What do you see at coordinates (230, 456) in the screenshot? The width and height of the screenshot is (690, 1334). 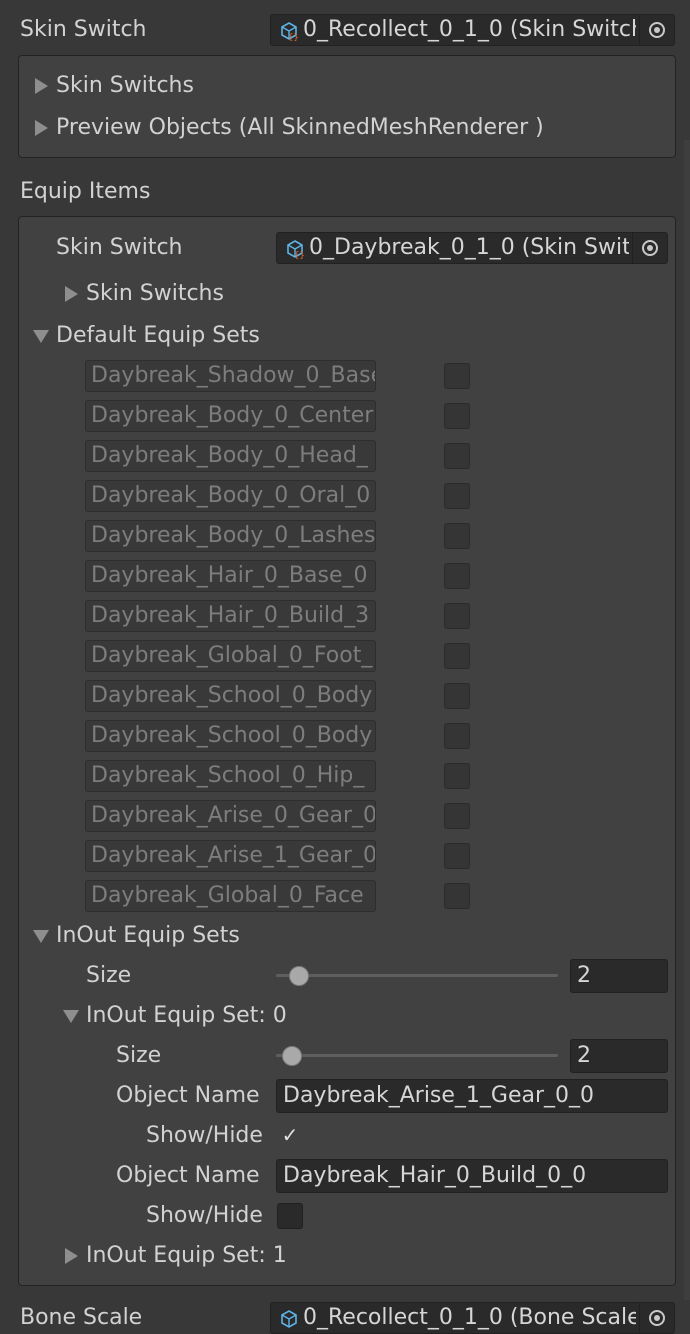 I see `default-equip-set-field: Daybreak_Body_0_Head_` at bounding box center [230, 456].